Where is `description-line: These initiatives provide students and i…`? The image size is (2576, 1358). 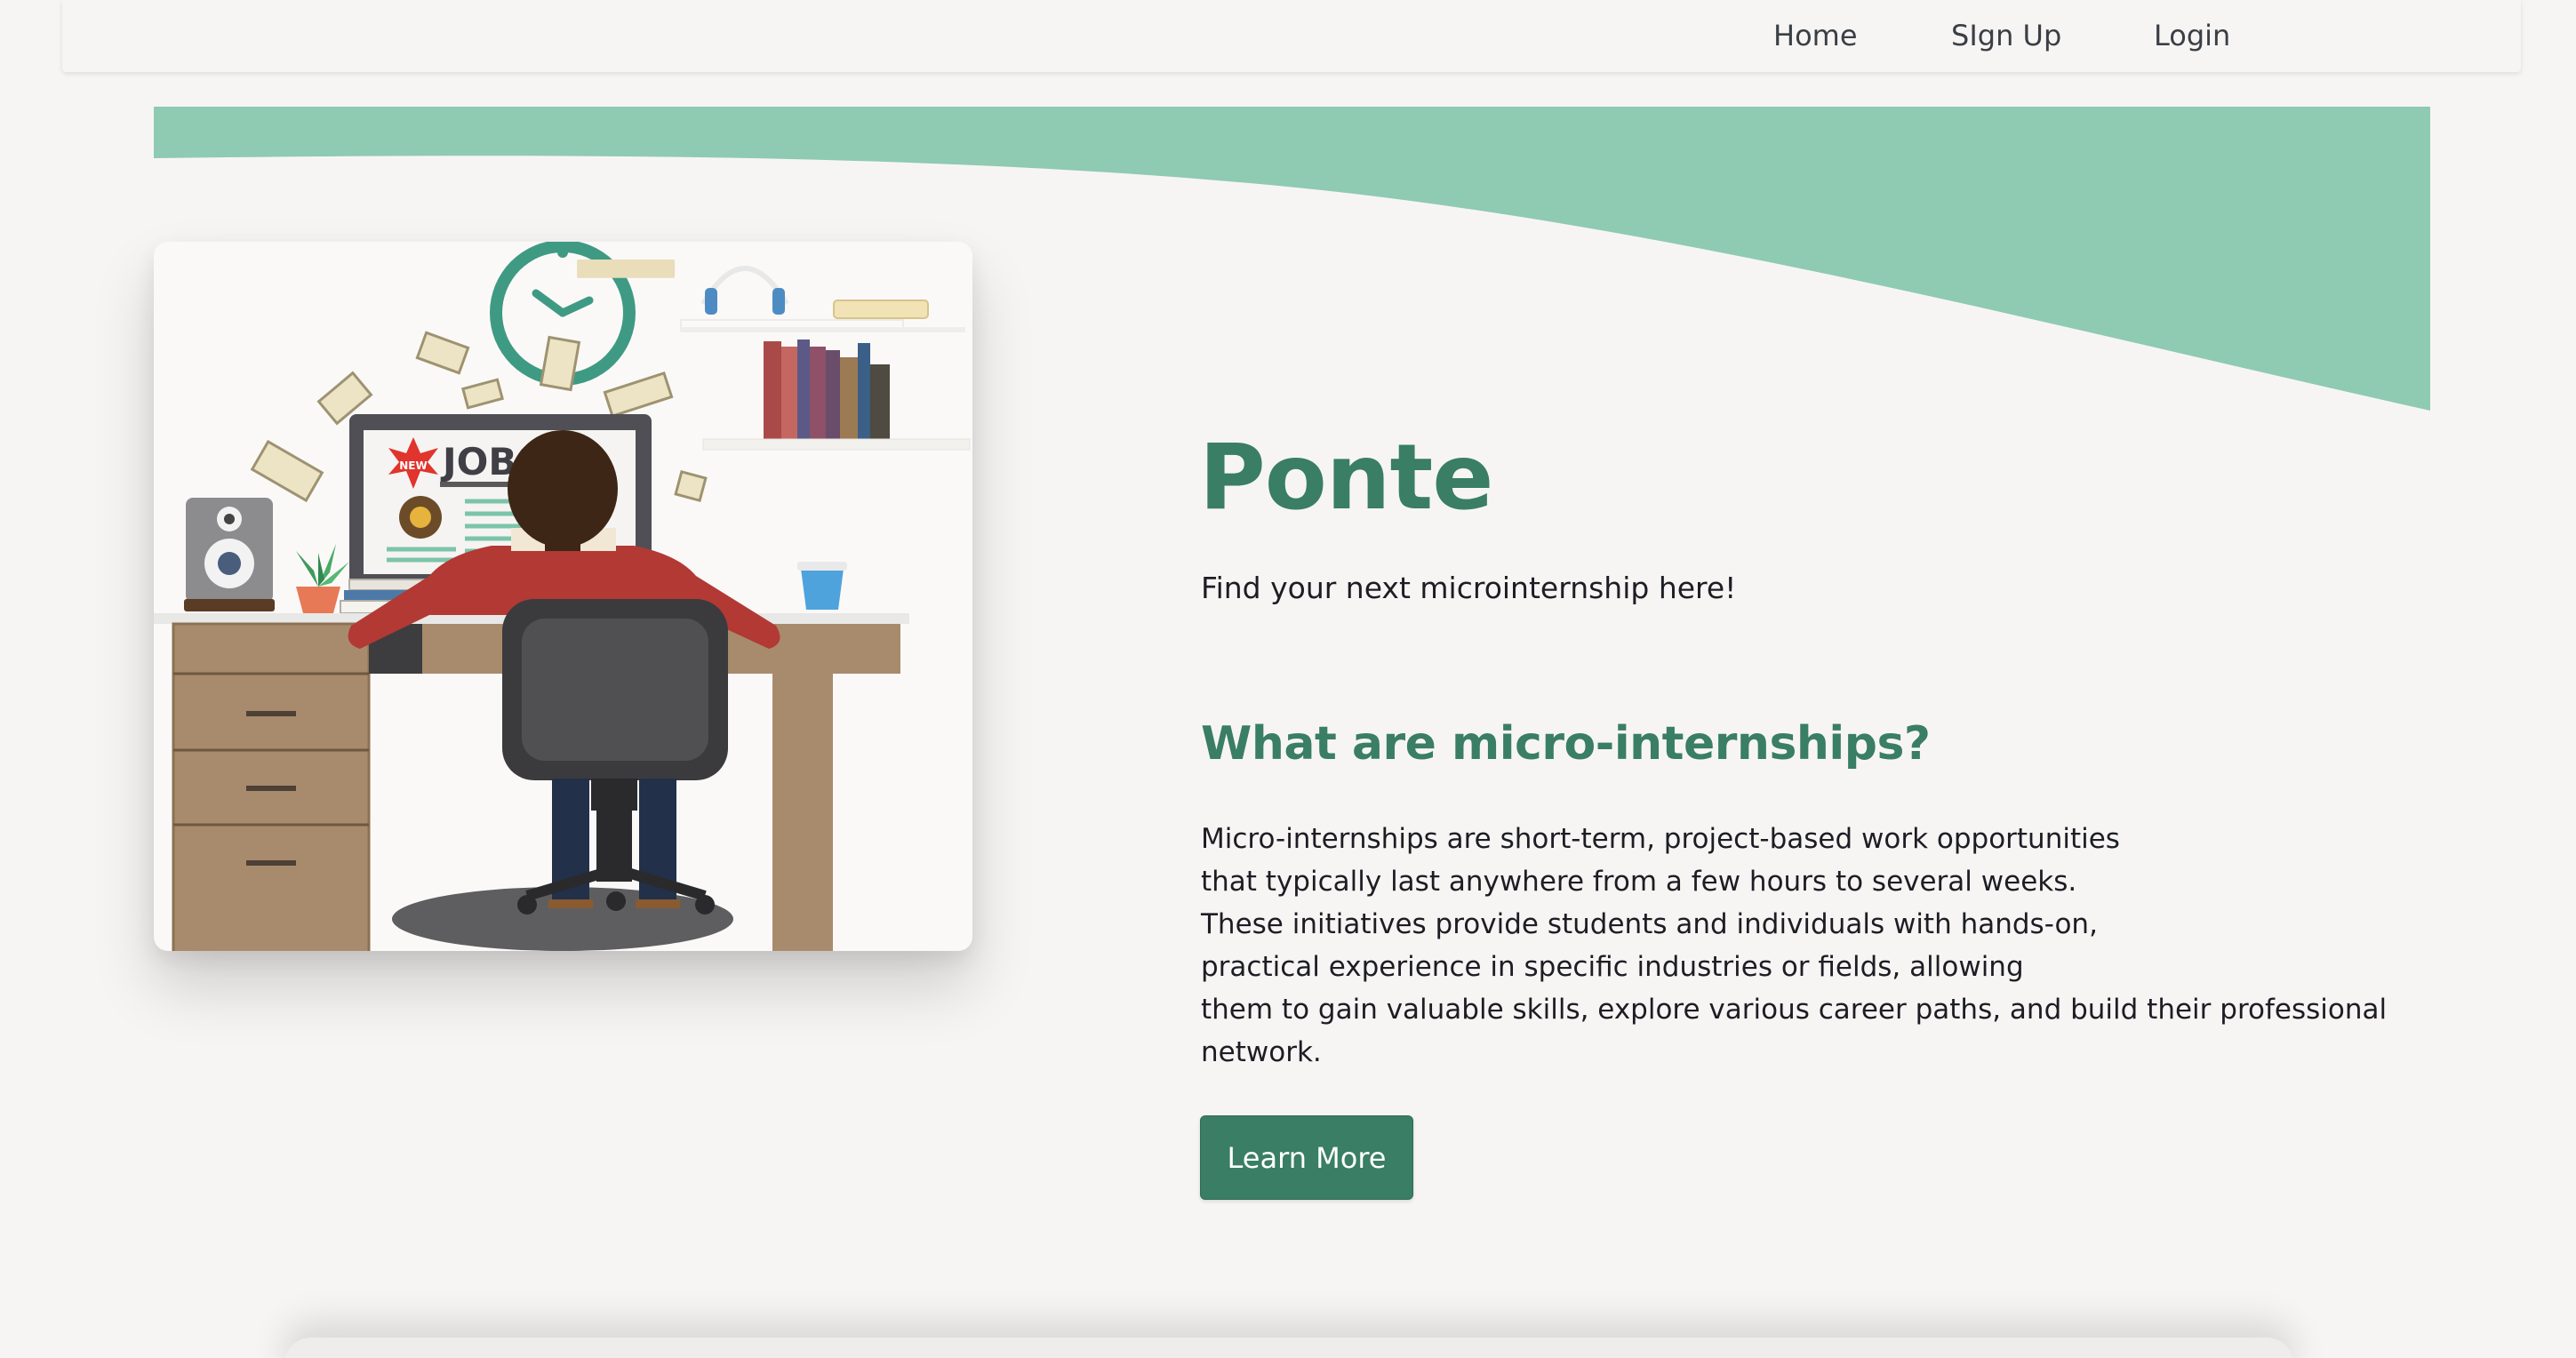
description-line: These initiatives provide students and i… is located at coordinates (1649, 924).